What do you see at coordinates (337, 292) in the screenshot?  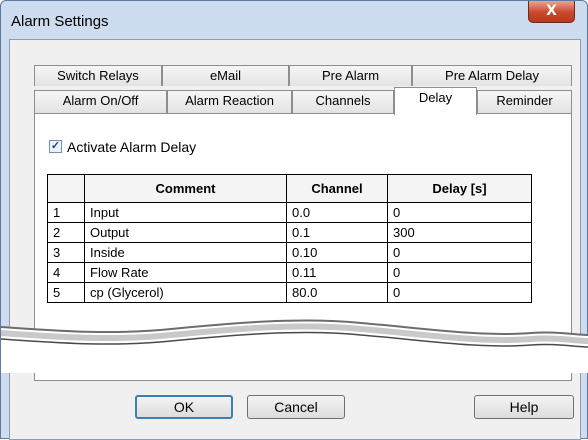 I see `cell-channel: 80.0` at bounding box center [337, 292].